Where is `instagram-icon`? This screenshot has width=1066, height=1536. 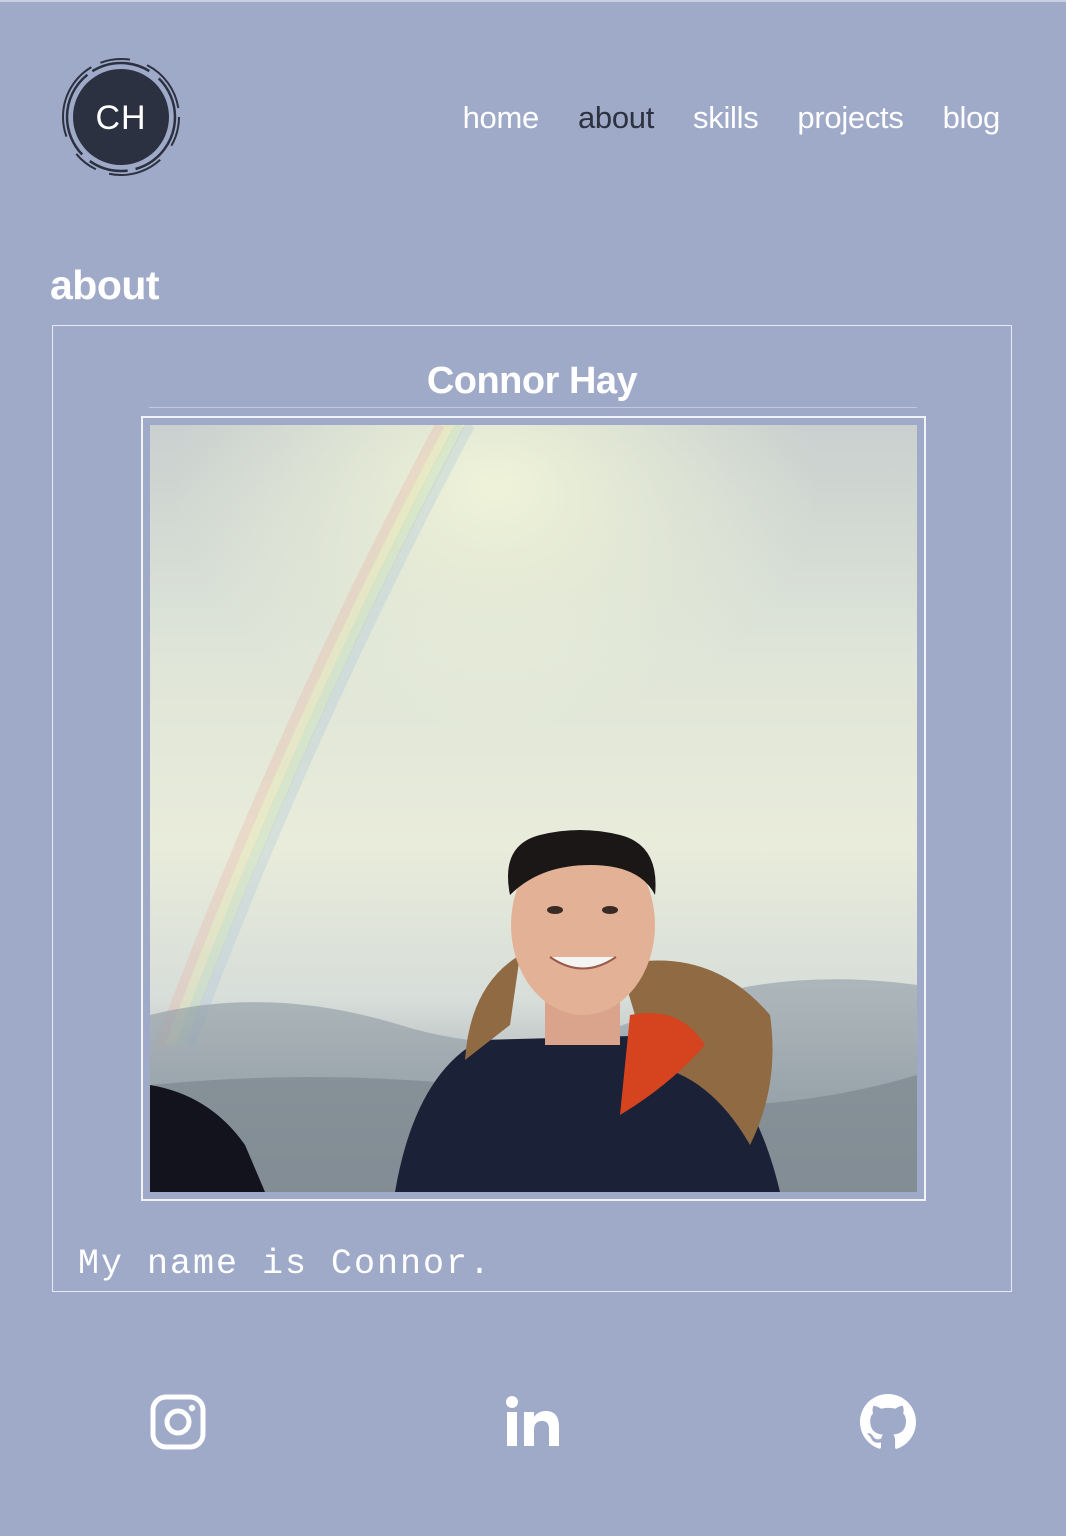
instagram-icon is located at coordinates (178, 1422).